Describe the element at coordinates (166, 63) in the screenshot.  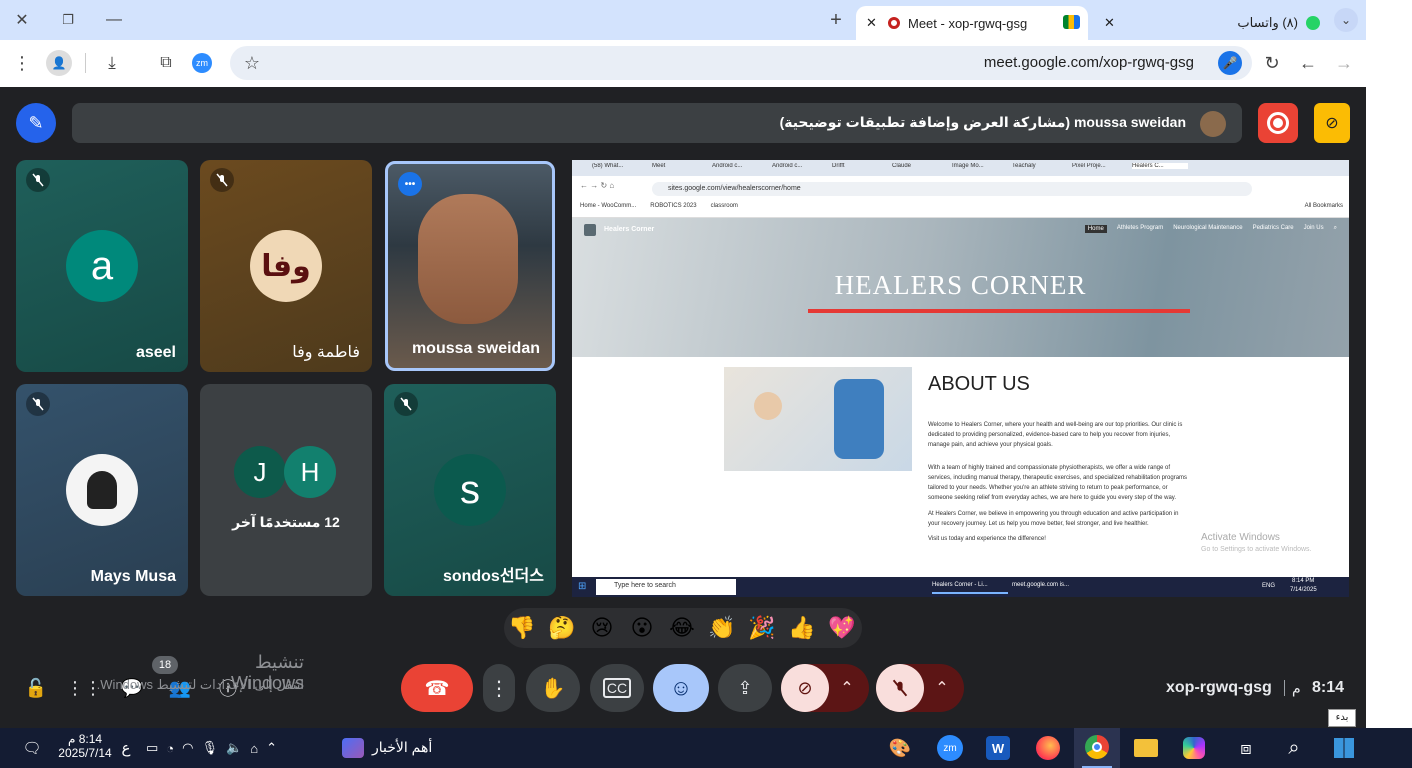
I see `extensions-icon: ⧉` at that location.